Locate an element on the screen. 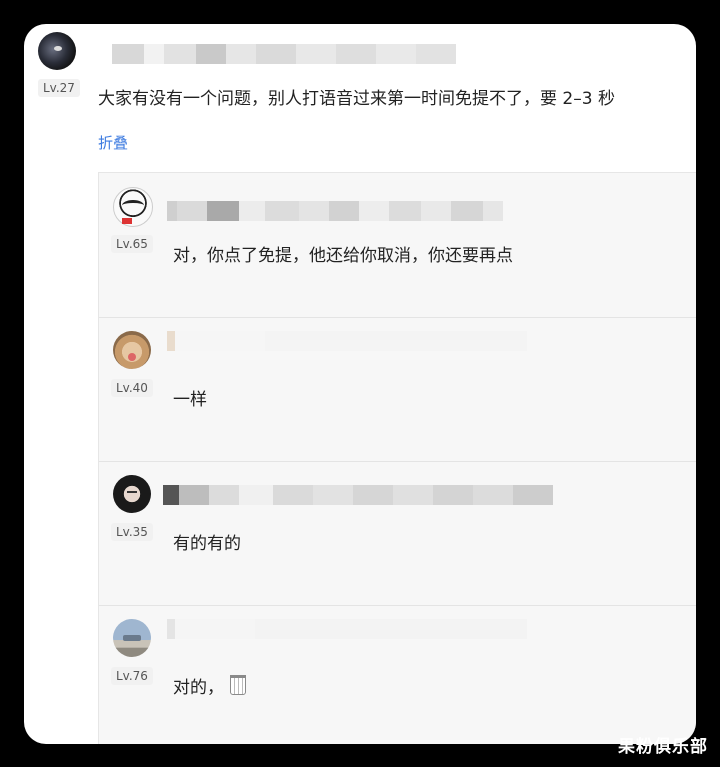 The width and height of the screenshot is (720, 767). reply-level-badge: Lv.65 is located at coordinates (132, 244).